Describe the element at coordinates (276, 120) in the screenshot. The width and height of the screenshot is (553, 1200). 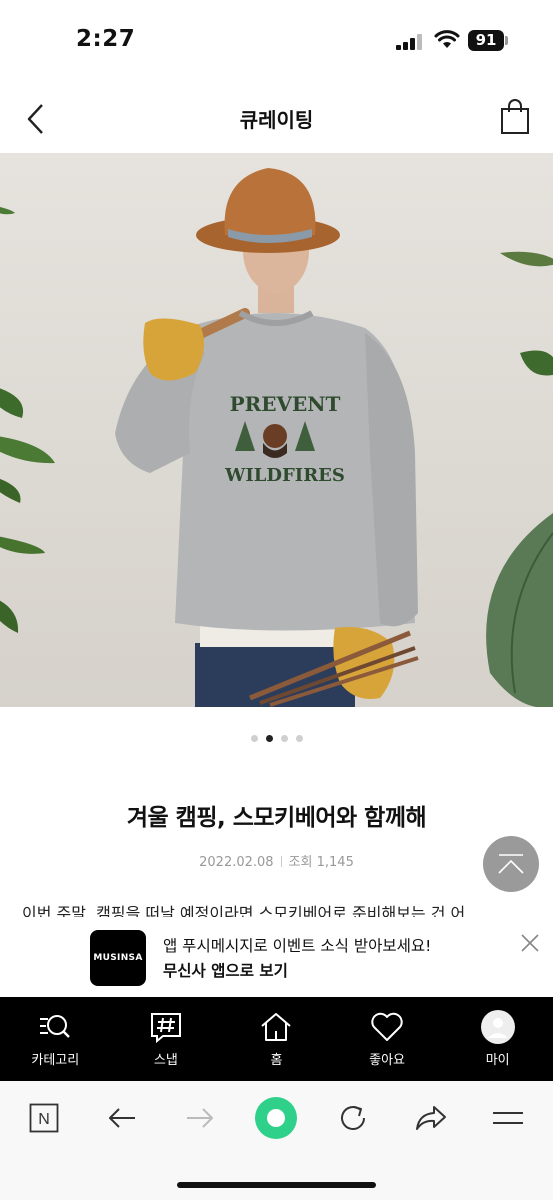
I see `page-title: 큐레이팅` at that location.